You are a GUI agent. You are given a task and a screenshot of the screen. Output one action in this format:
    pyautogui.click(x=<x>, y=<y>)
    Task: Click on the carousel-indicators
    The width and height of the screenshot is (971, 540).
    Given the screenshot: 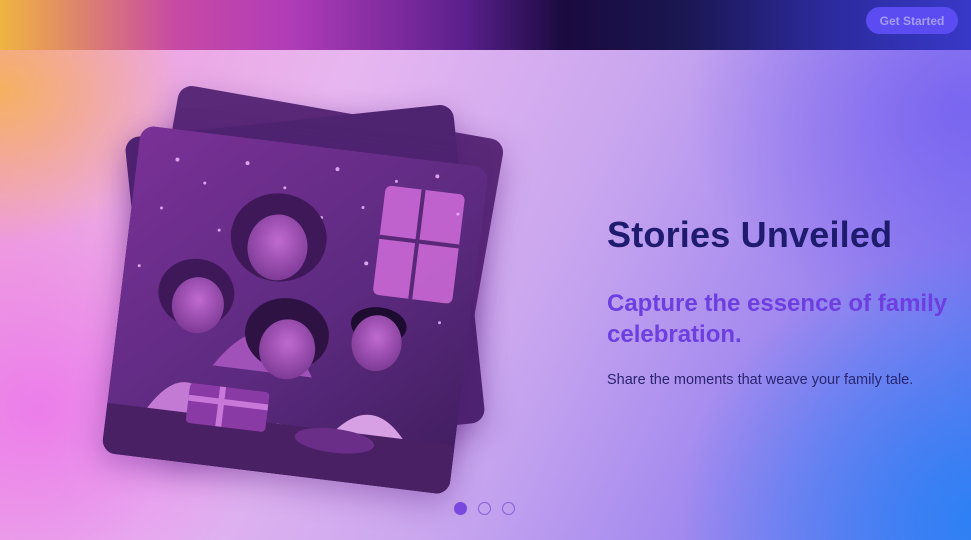 What is the action you would take?
    pyautogui.click(x=484, y=508)
    